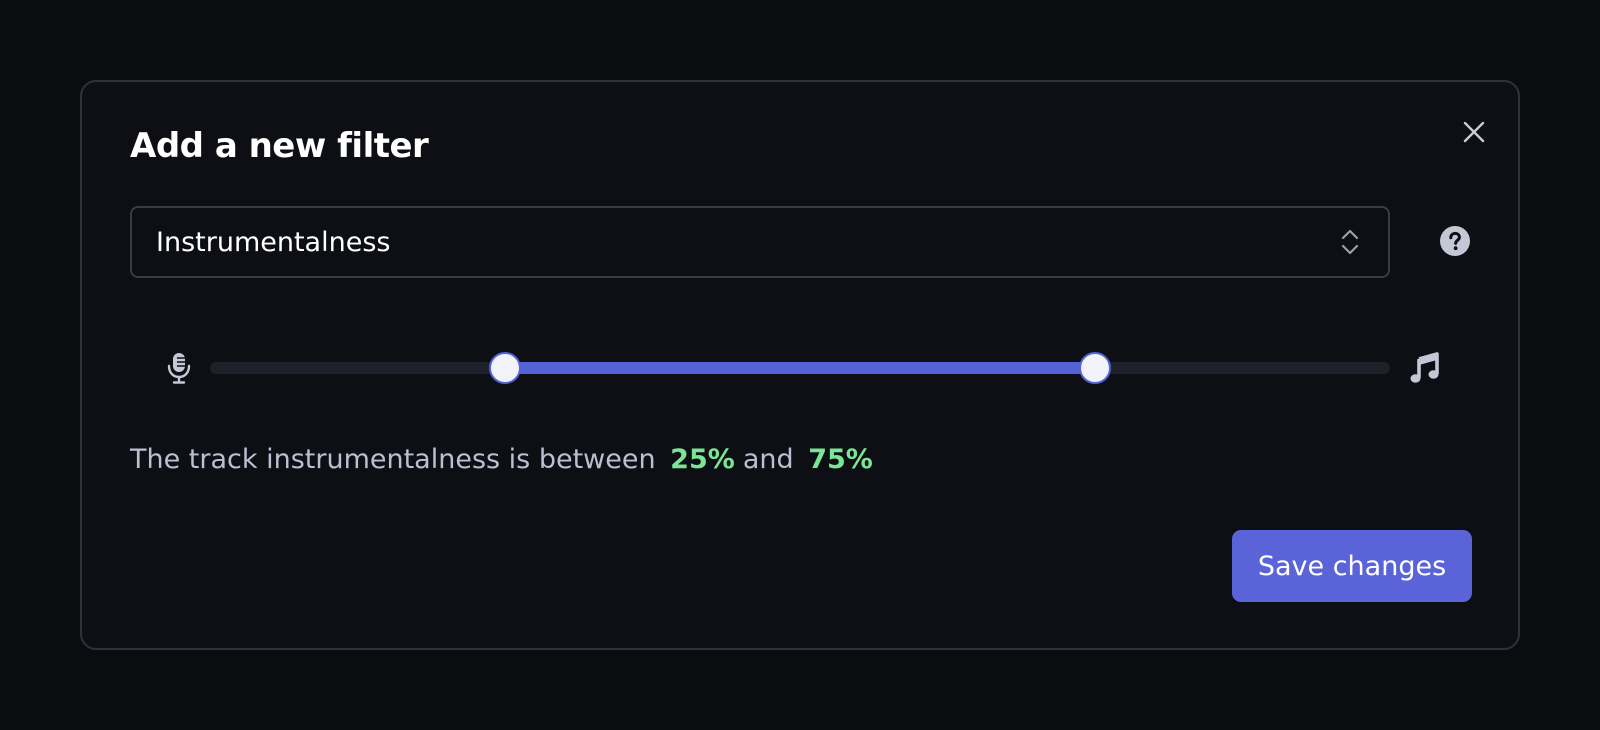 The image size is (1600, 730). Describe the element at coordinates (840, 459) in the screenshot. I see `summary-high-value: 75%` at that location.